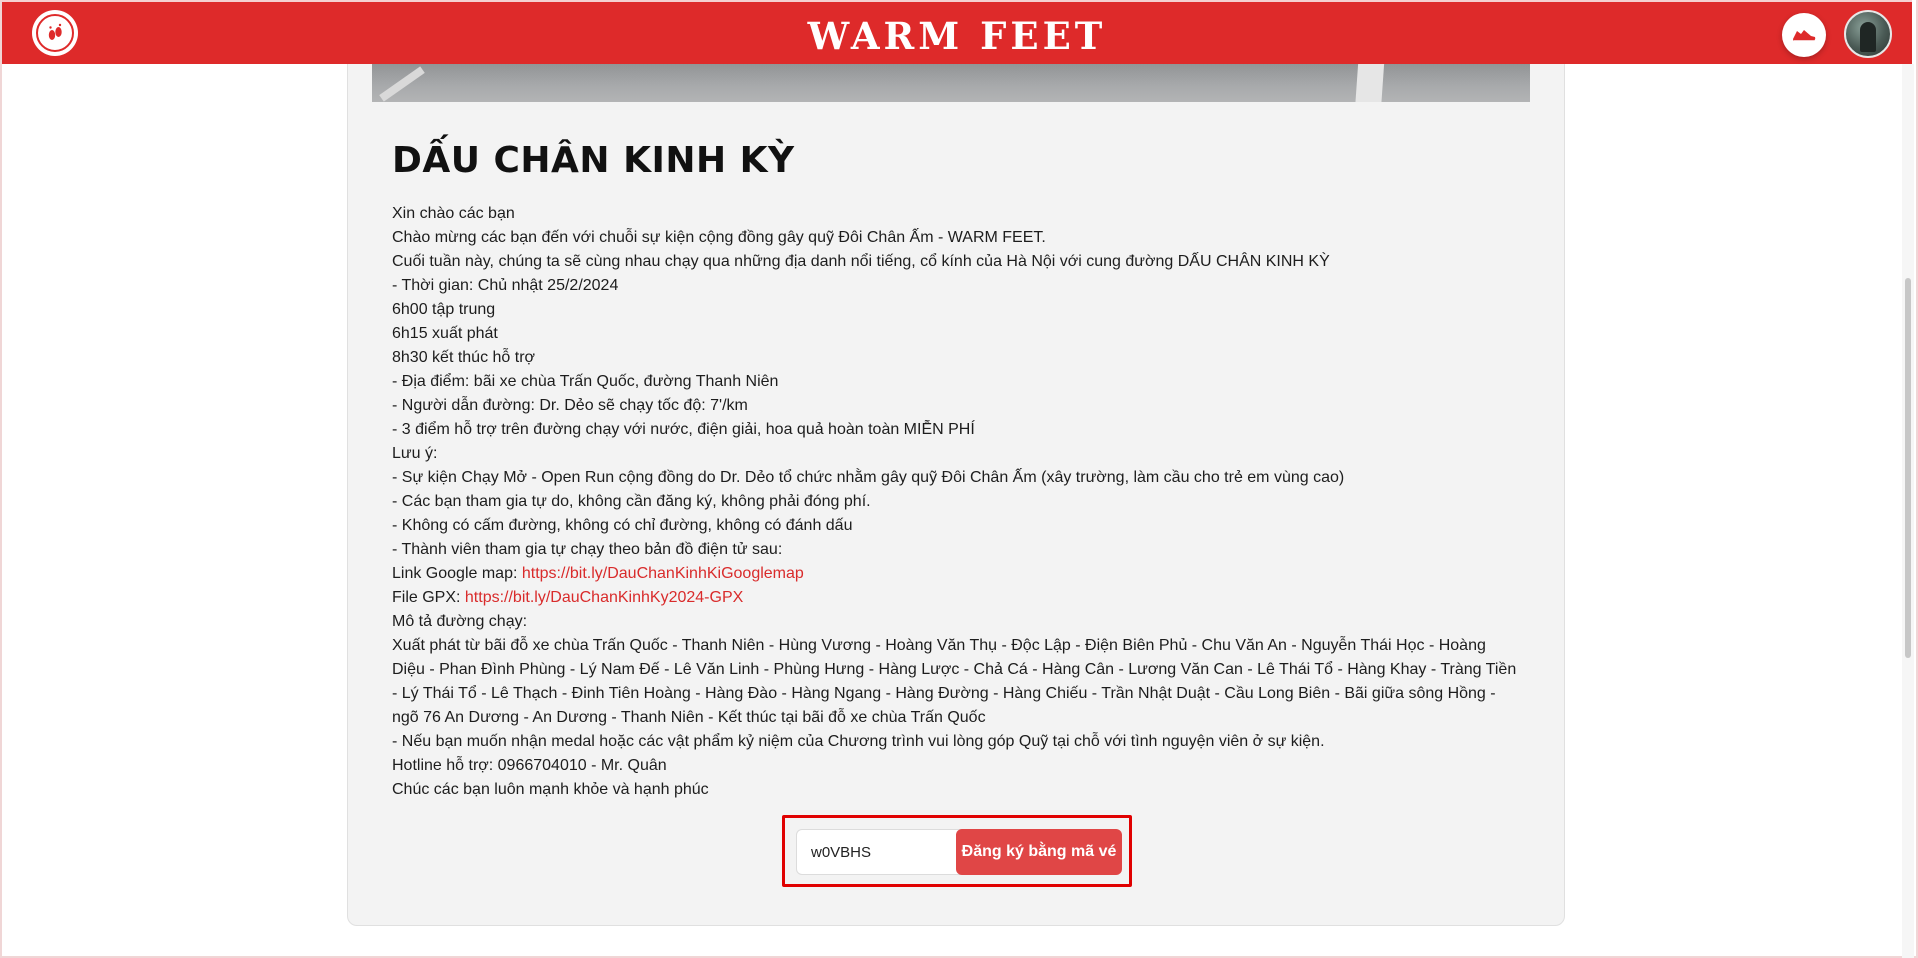 The height and width of the screenshot is (958, 1918). I want to click on event-banner-image, so click(951, 81).